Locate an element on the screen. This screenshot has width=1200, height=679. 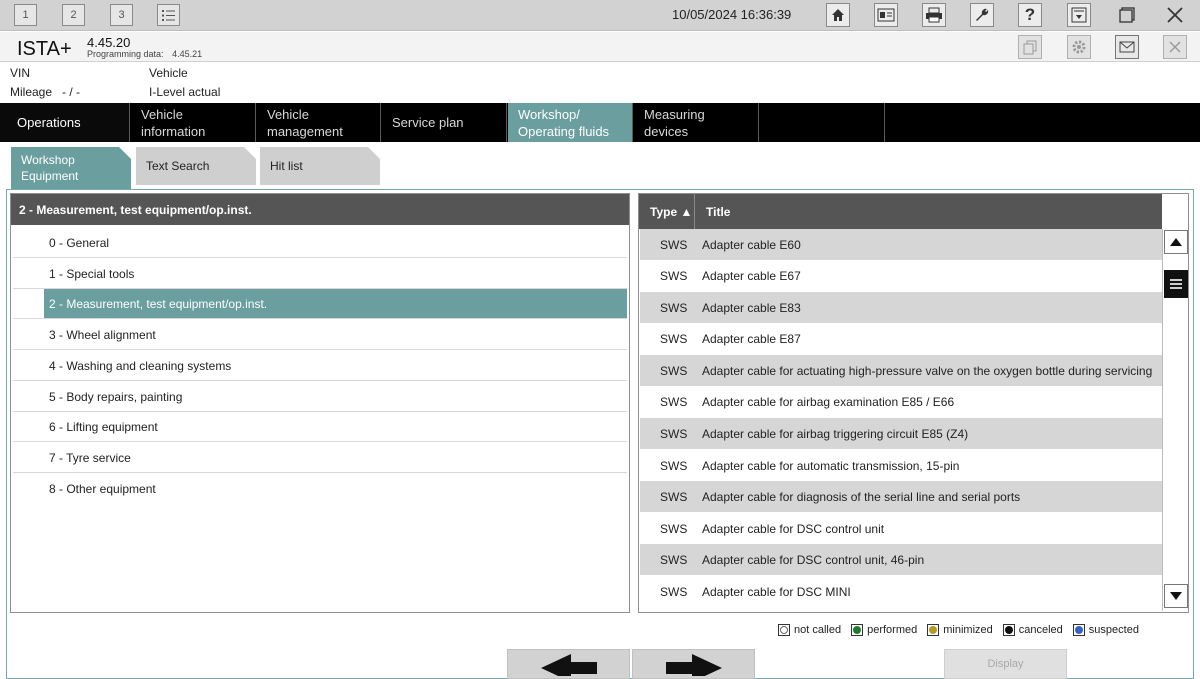
subtab-text-search: Text Search is located at coordinates (196, 166).